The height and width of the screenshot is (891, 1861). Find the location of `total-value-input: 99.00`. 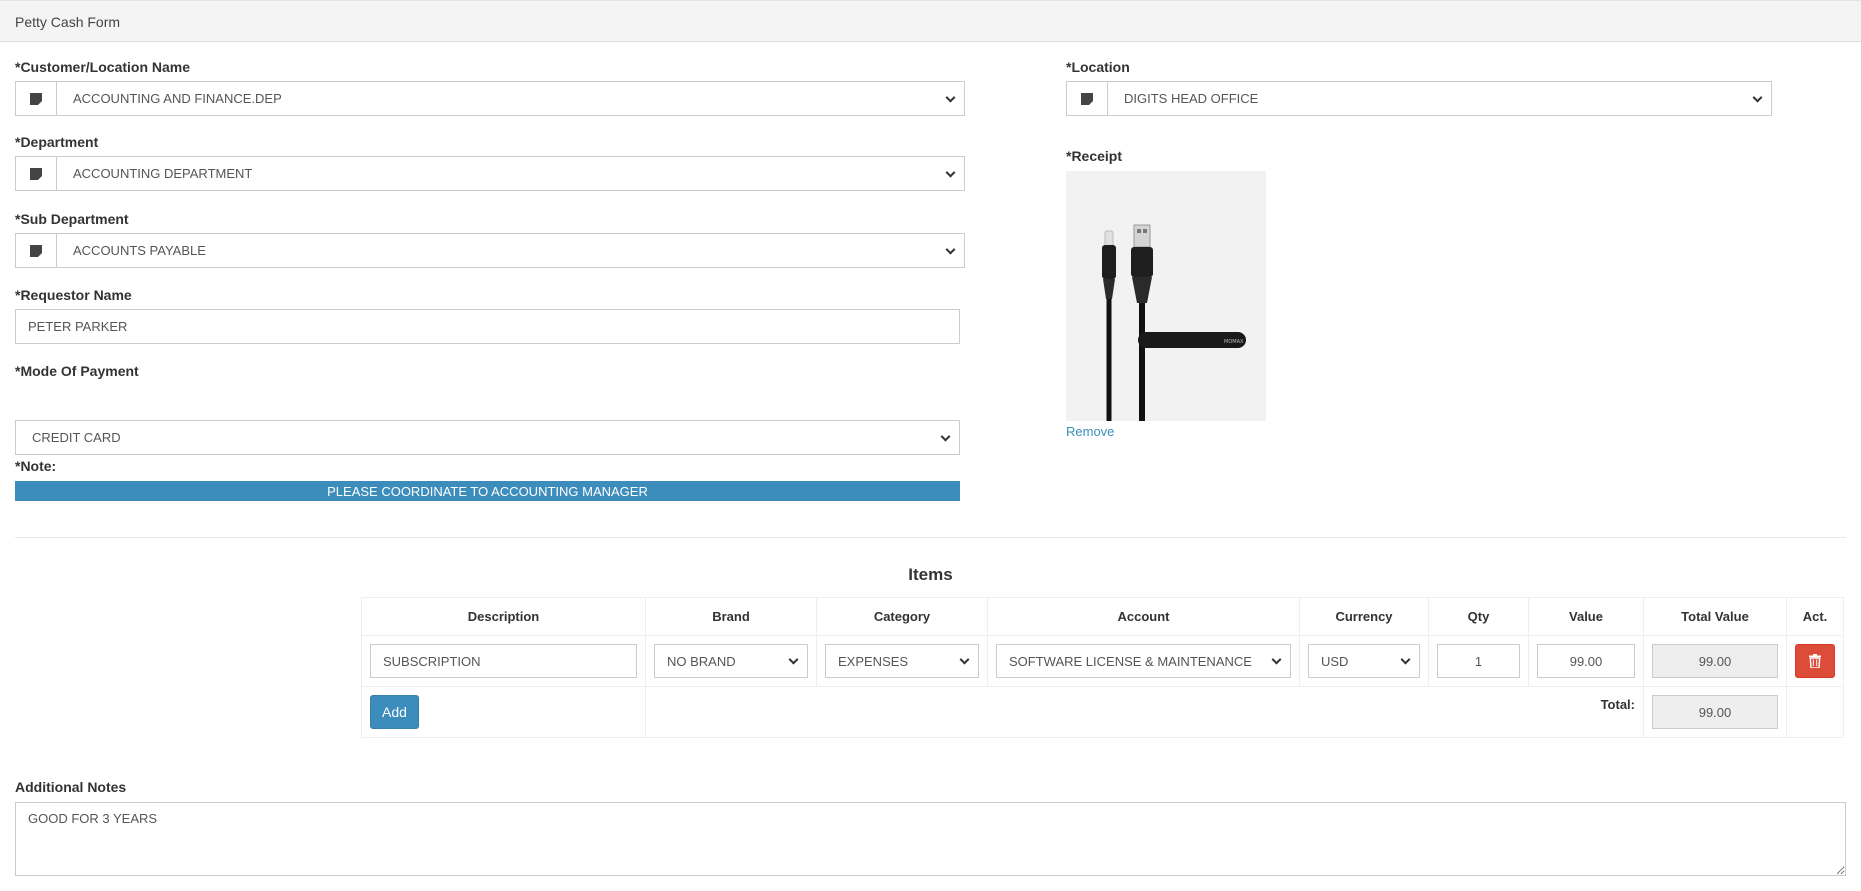

total-value-input: 99.00 is located at coordinates (1715, 661).